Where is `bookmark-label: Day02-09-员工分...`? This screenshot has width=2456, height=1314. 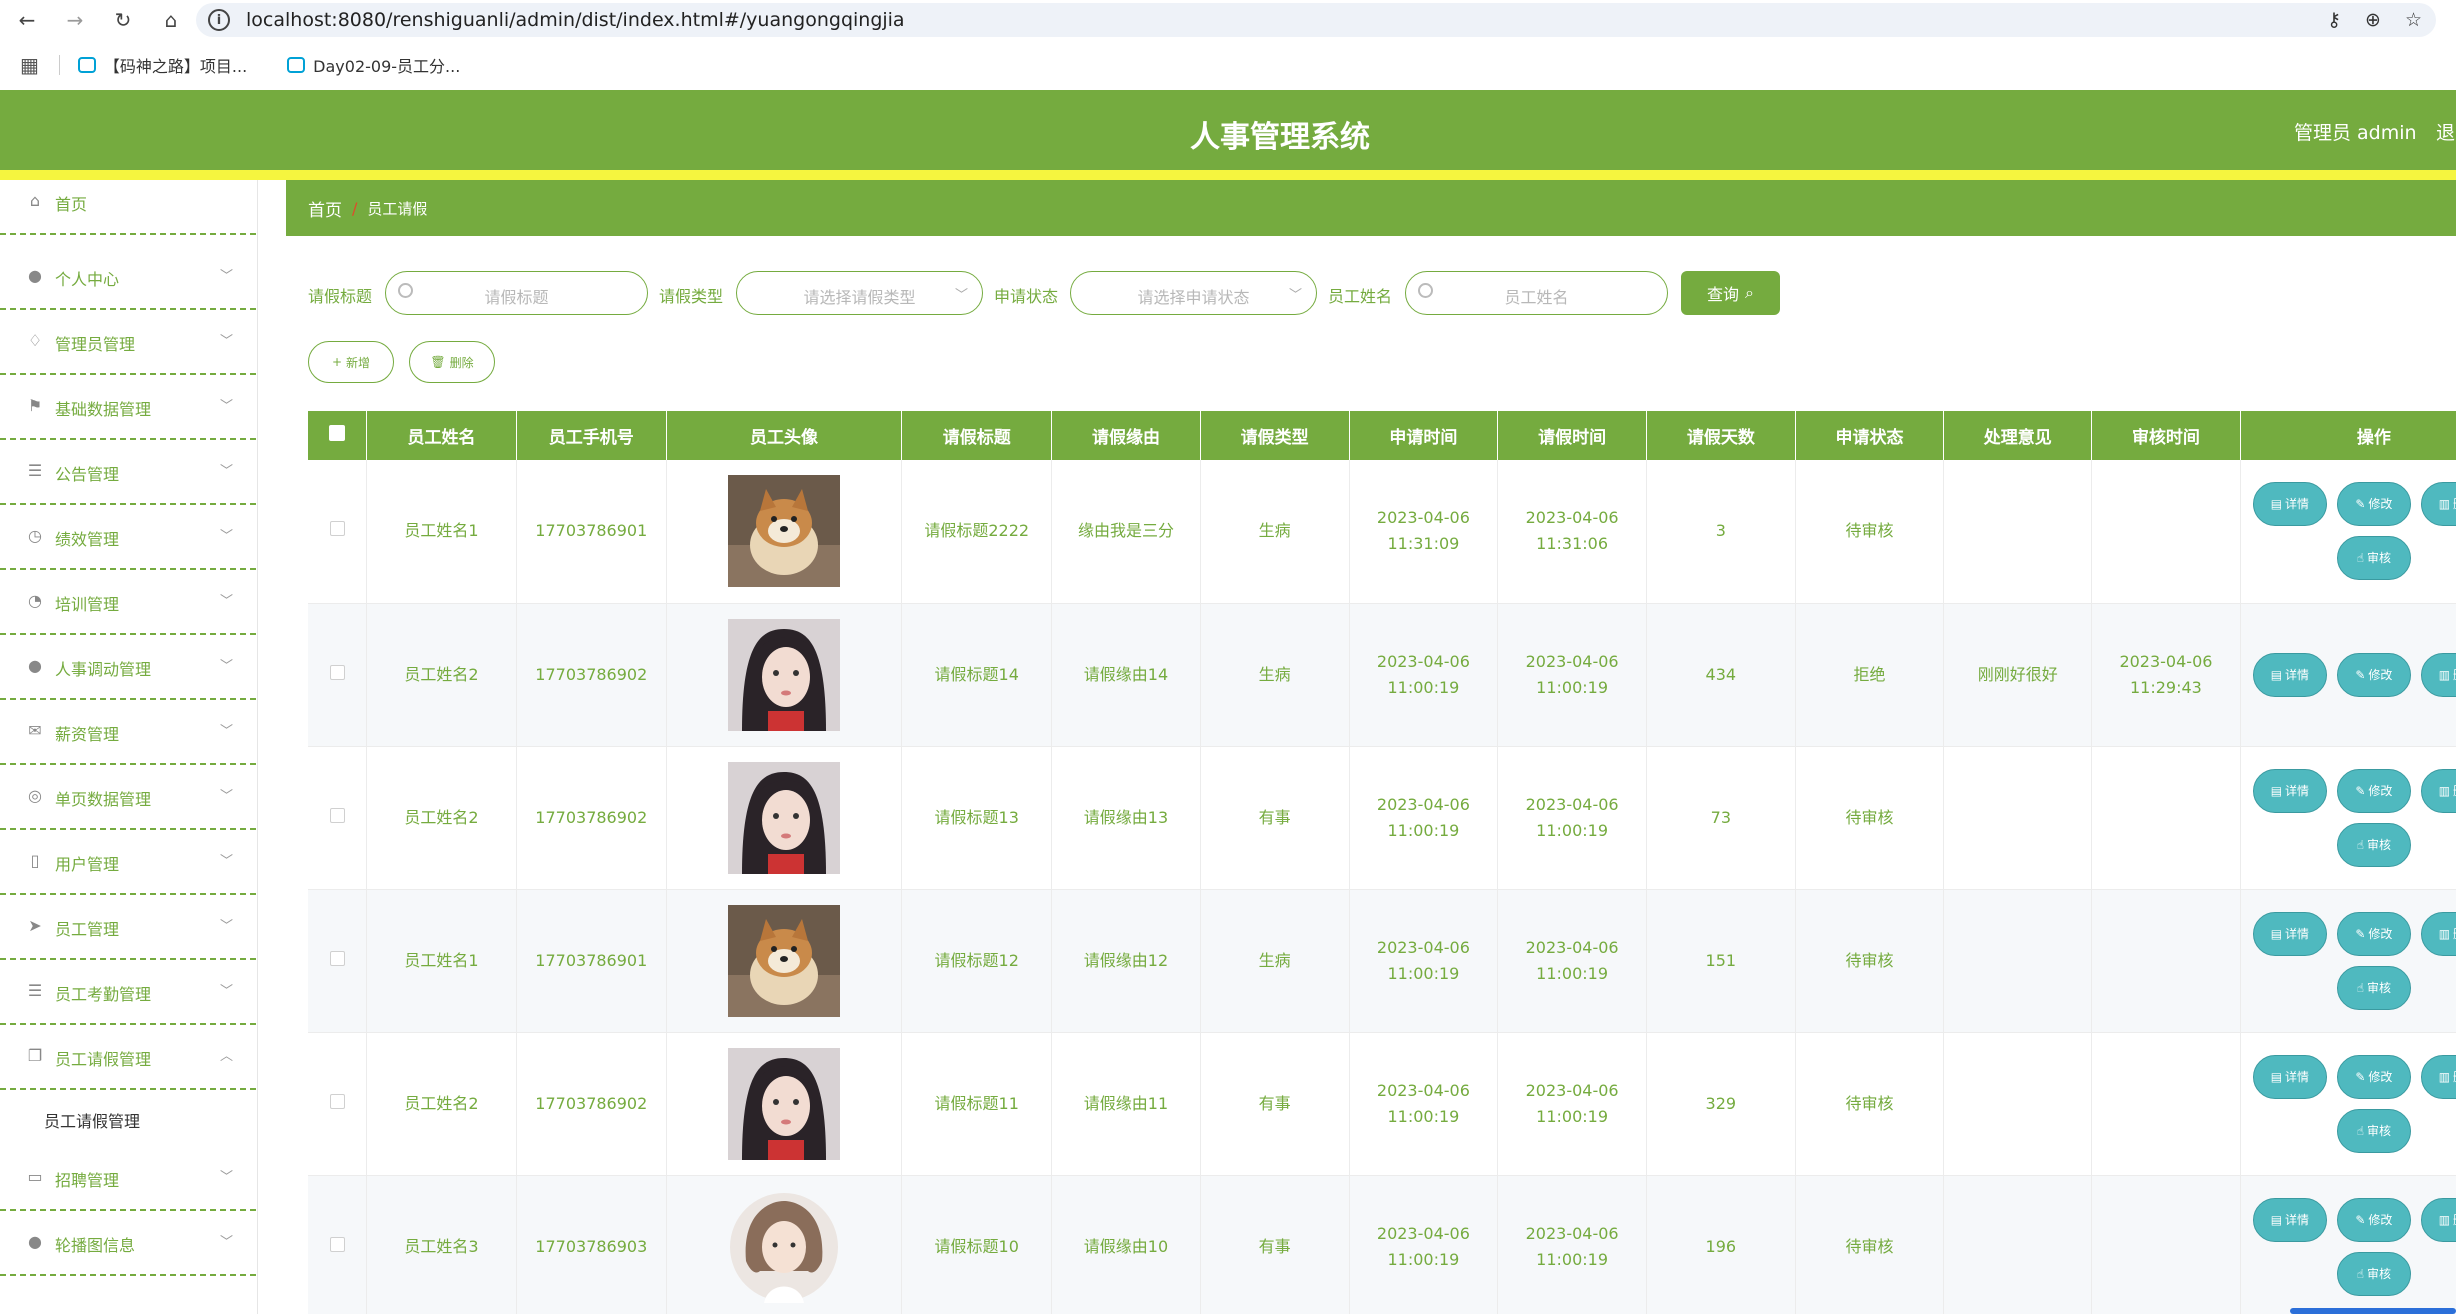
bookmark-label: Day02-09-员工分... is located at coordinates (387, 66).